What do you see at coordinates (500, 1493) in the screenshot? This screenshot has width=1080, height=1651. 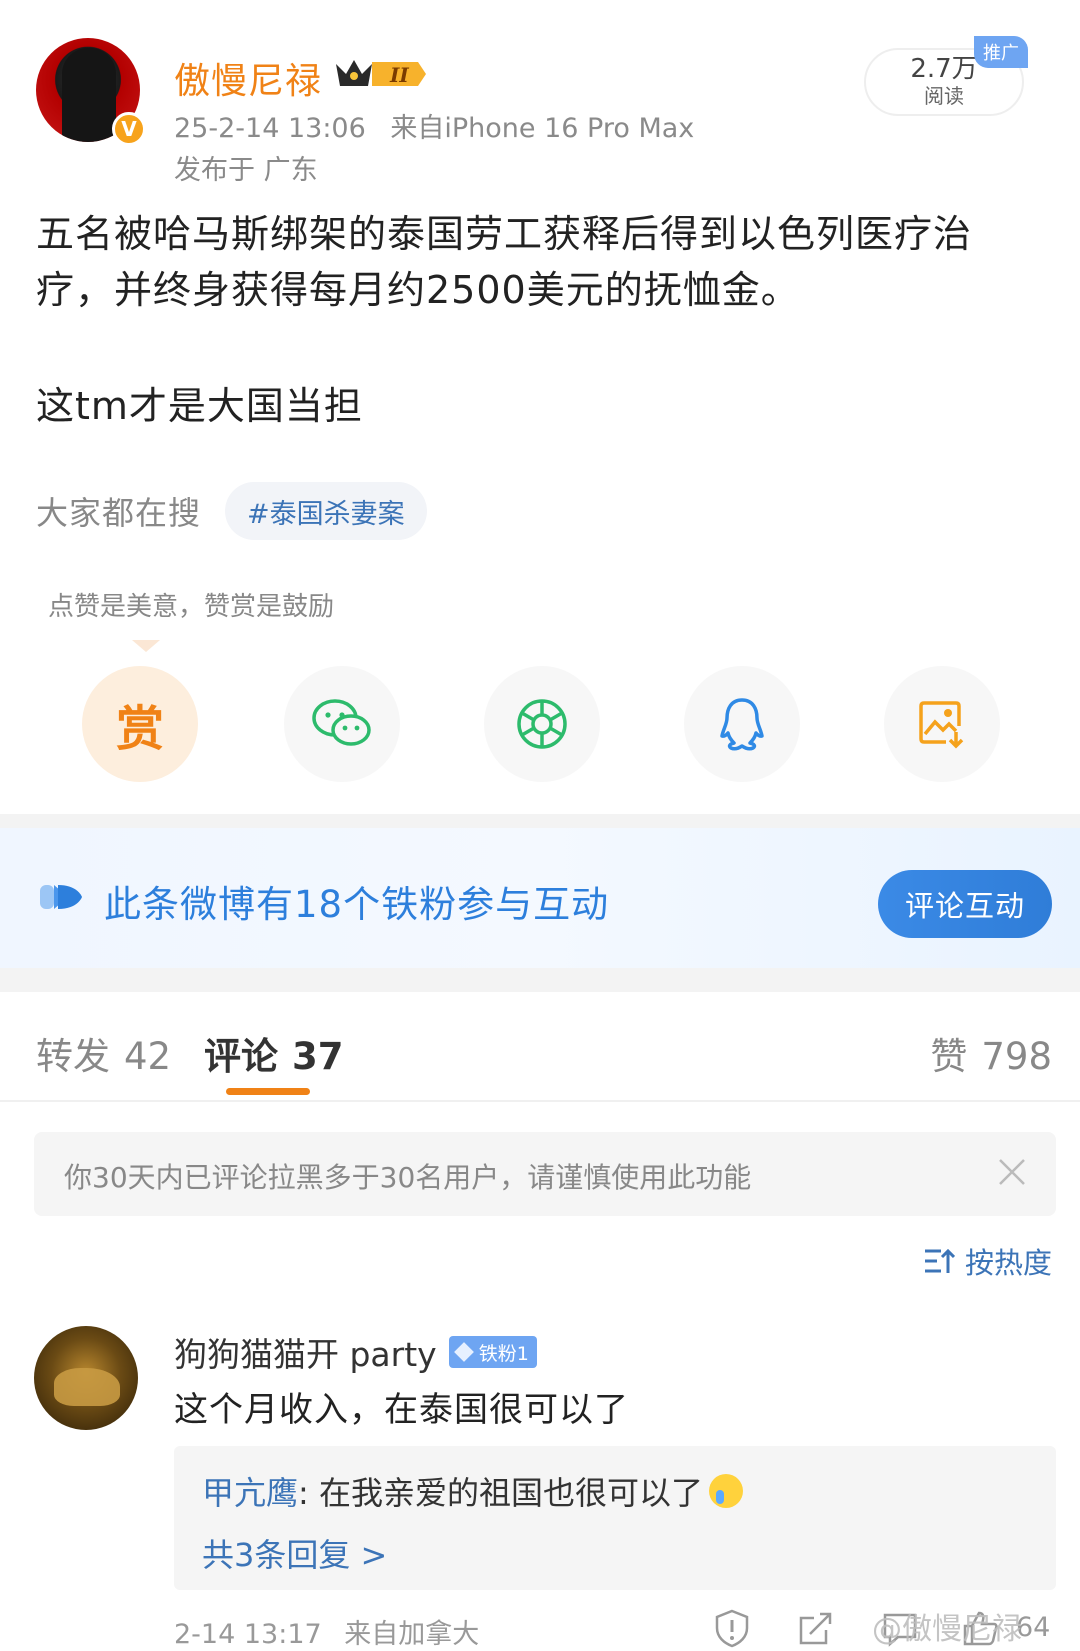 I see `reply-text: : 在我亲爱的祖国也很可以了` at bounding box center [500, 1493].